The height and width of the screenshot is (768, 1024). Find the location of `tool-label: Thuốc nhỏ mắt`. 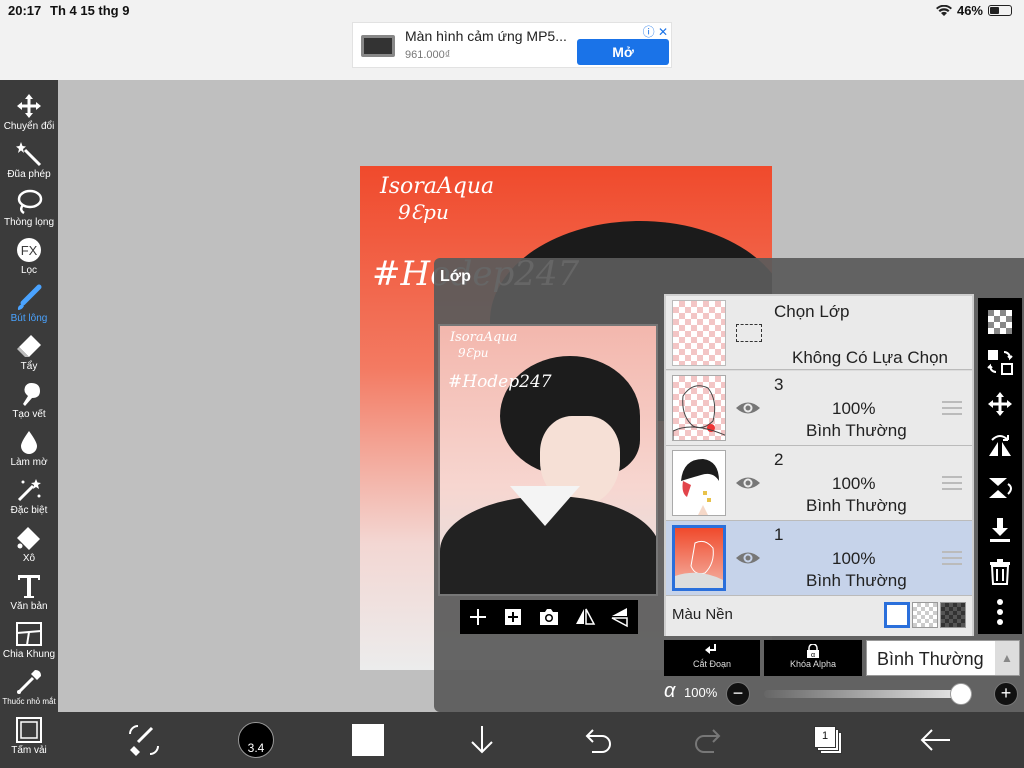

tool-label: Thuốc nhỏ mắt is located at coordinates (29, 701).